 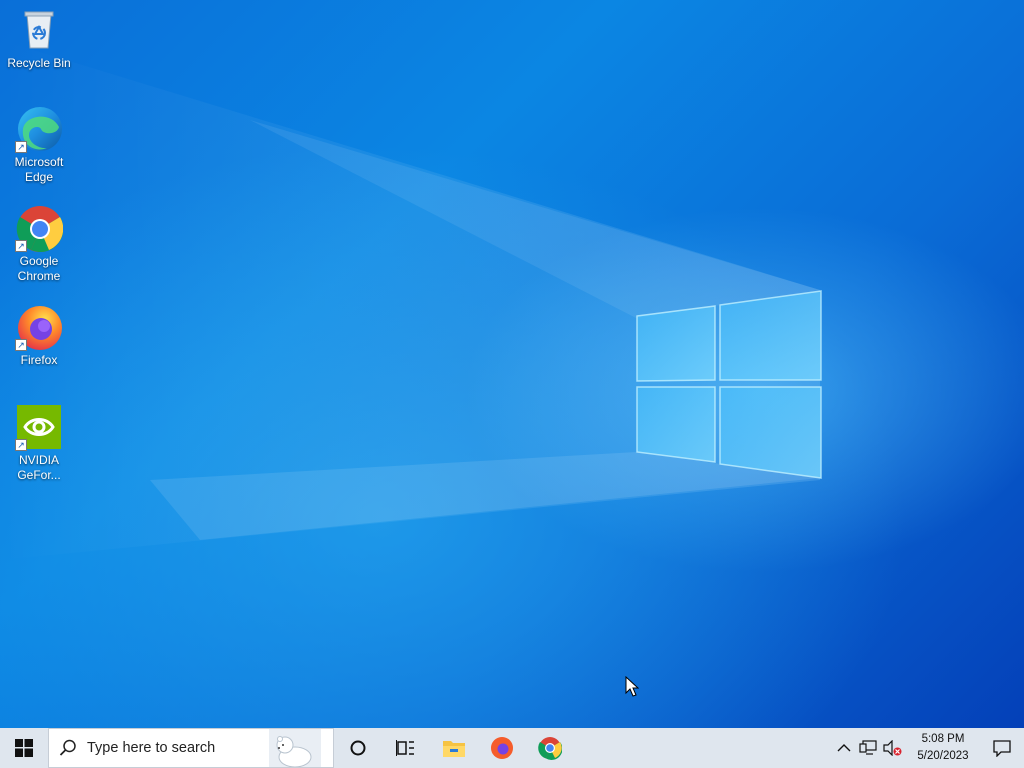 I want to click on taskbar-search-box: Type here to search, so click(x=191, y=748).